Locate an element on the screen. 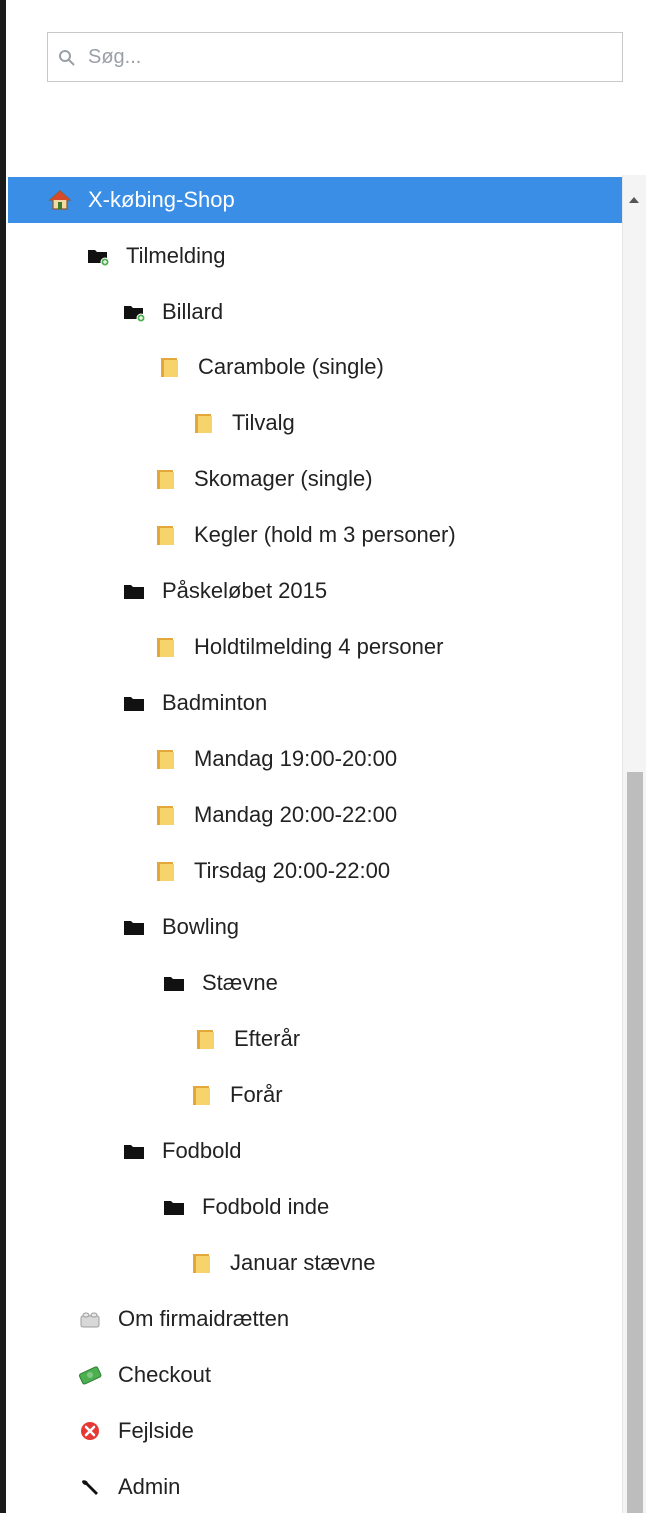 The width and height of the screenshot is (646, 1513). tree-node-holdtilmelding: Holdtilmelding 4 personer is located at coordinates (298, 647).